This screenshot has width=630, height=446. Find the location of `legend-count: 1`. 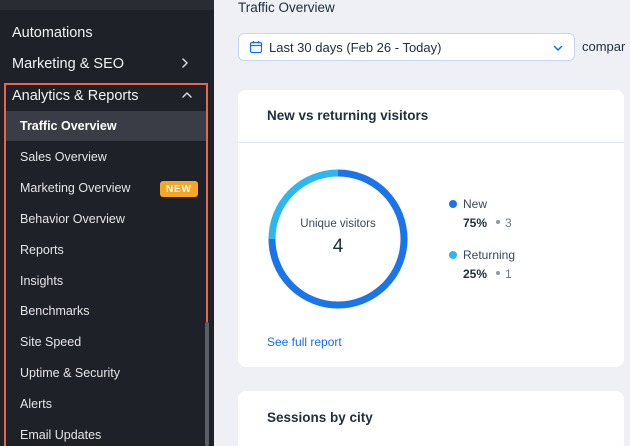

legend-count: 1 is located at coordinates (508, 274).